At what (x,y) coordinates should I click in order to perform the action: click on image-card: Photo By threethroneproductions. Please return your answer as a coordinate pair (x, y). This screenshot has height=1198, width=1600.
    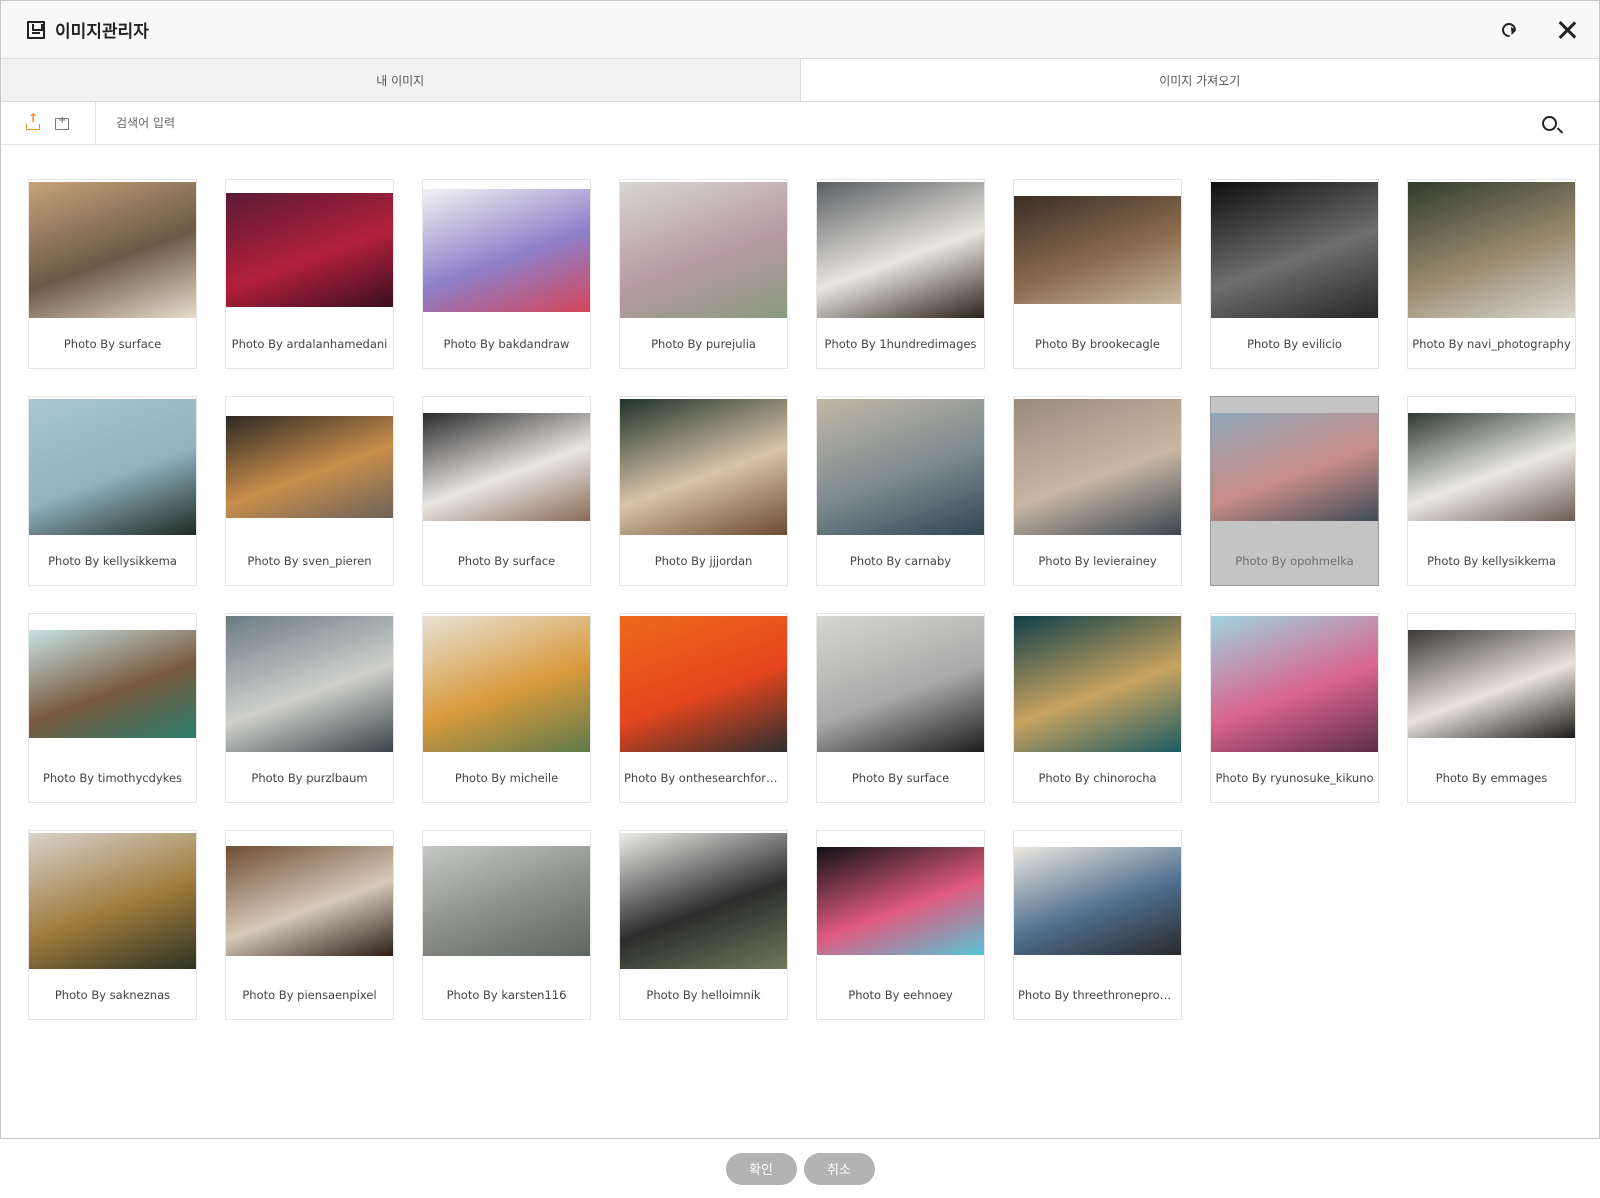
    Looking at the image, I should click on (1097, 925).